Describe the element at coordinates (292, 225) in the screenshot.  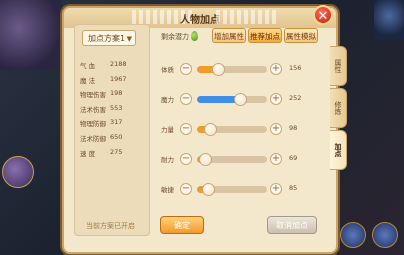
I see `cancel-points-button: 取消加点` at that location.